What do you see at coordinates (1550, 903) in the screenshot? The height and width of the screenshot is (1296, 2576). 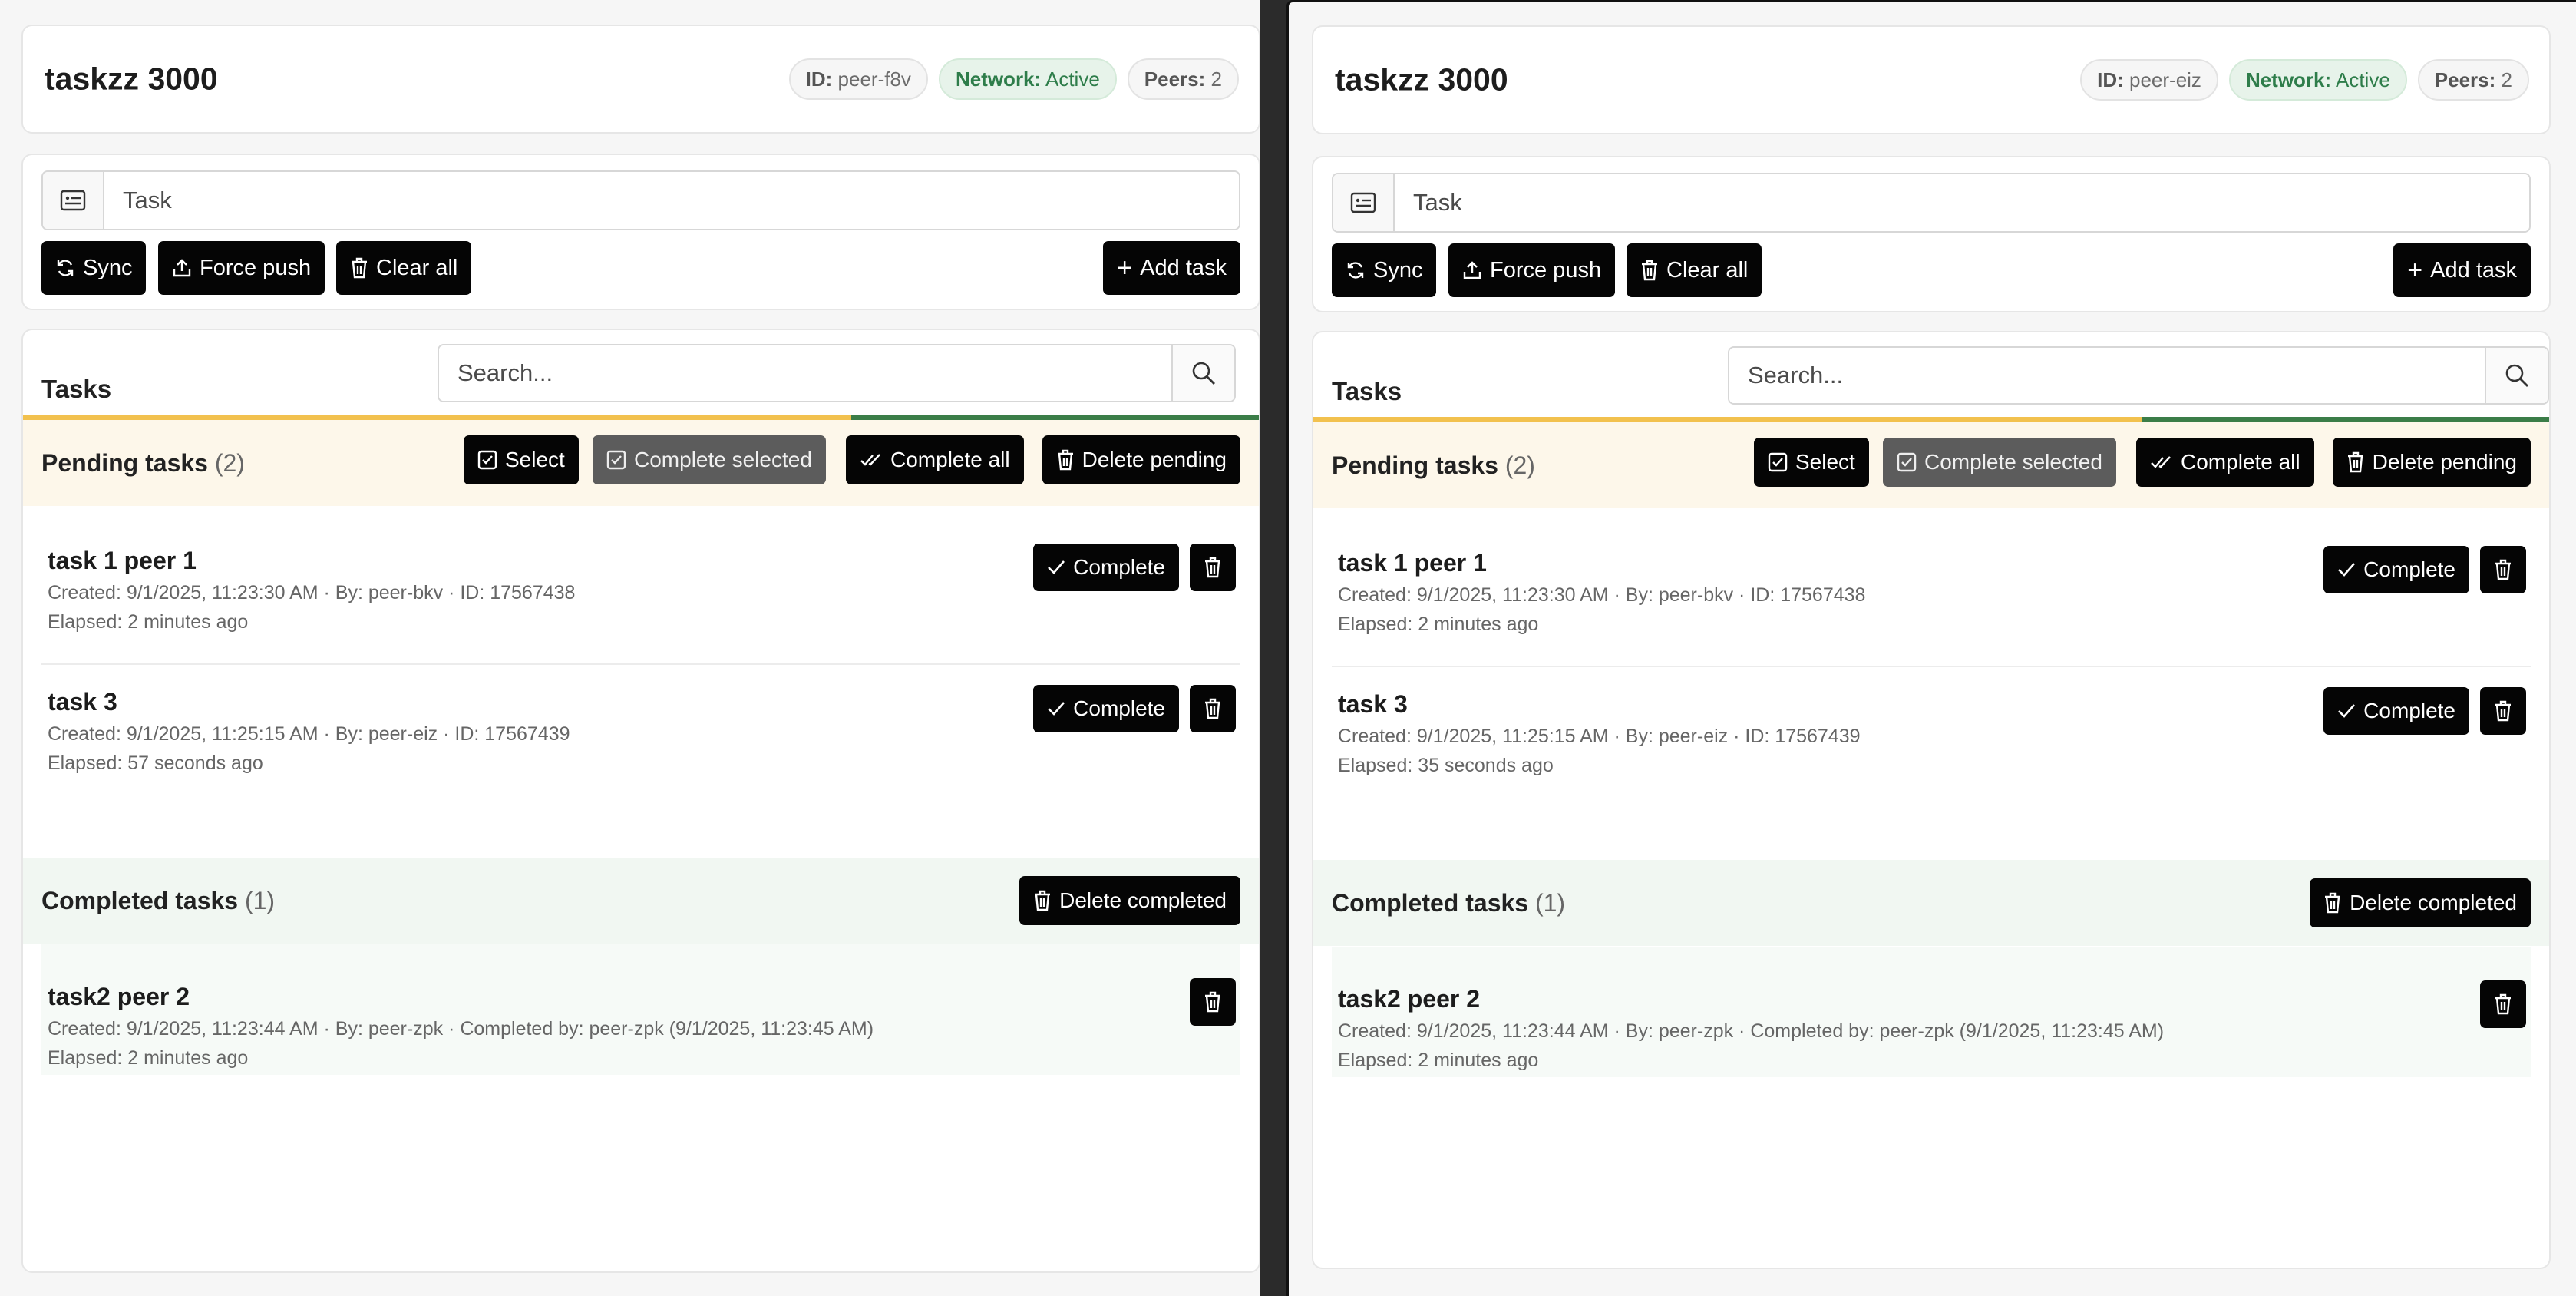 I see `completed-count: (1)` at bounding box center [1550, 903].